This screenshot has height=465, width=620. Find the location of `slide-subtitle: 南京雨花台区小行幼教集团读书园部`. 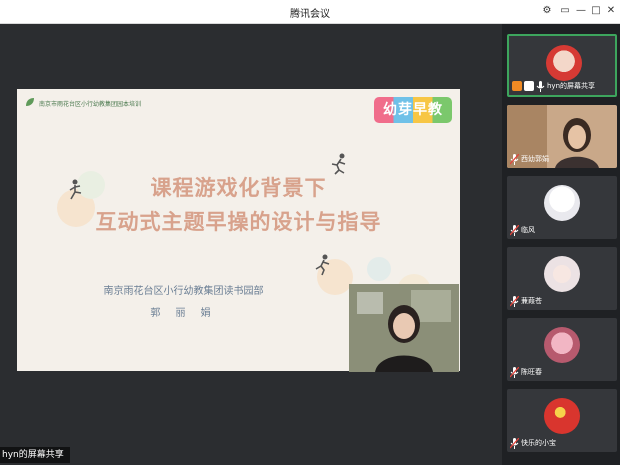

slide-subtitle: 南京雨花台区小行幼教集团读书园部 is located at coordinates (183, 291).